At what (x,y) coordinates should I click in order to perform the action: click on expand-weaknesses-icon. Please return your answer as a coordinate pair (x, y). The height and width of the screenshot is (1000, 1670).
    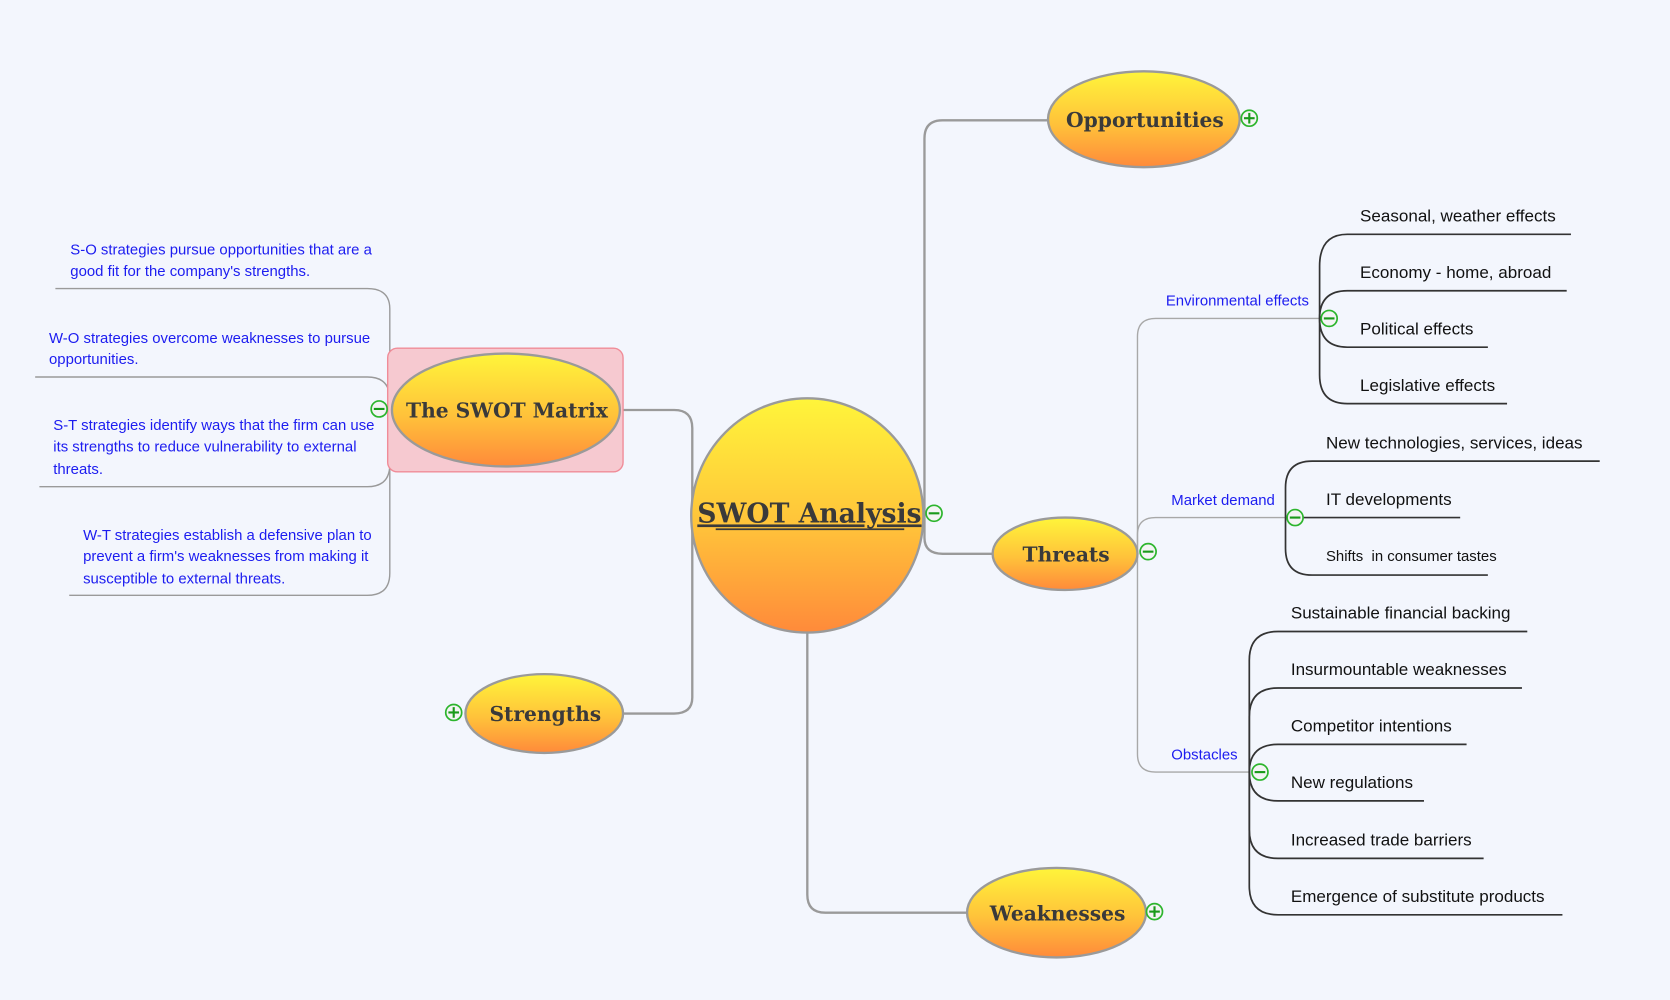
    Looking at the image, I should click on (1154, 911).